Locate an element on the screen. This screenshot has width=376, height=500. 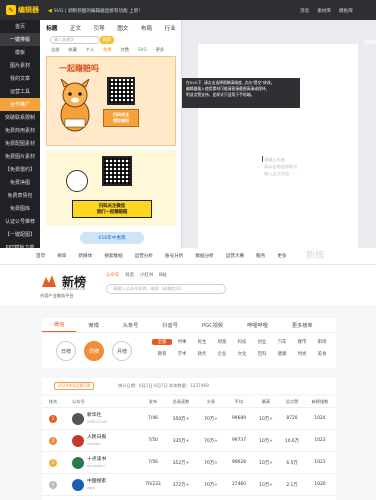
chip-more: 更多 is located at coordinates (160, 49).